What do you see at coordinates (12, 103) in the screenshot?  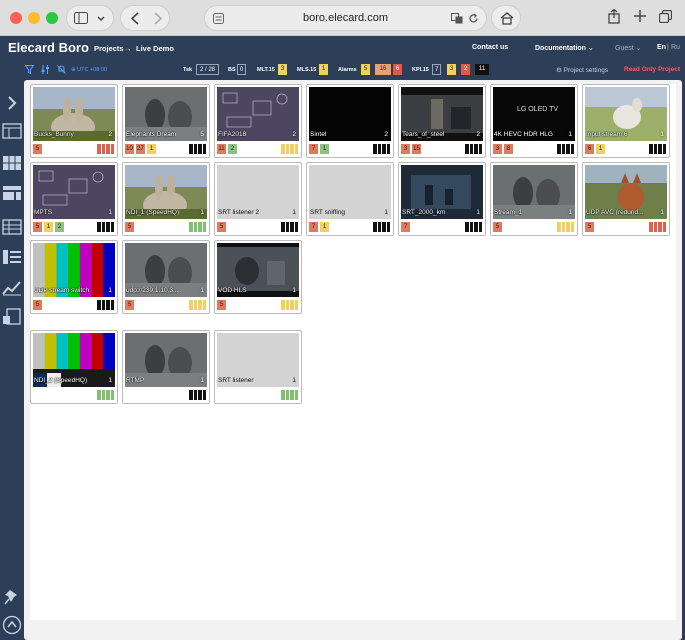 I see `expand-nav-icon` at bounding box center [12, 103].